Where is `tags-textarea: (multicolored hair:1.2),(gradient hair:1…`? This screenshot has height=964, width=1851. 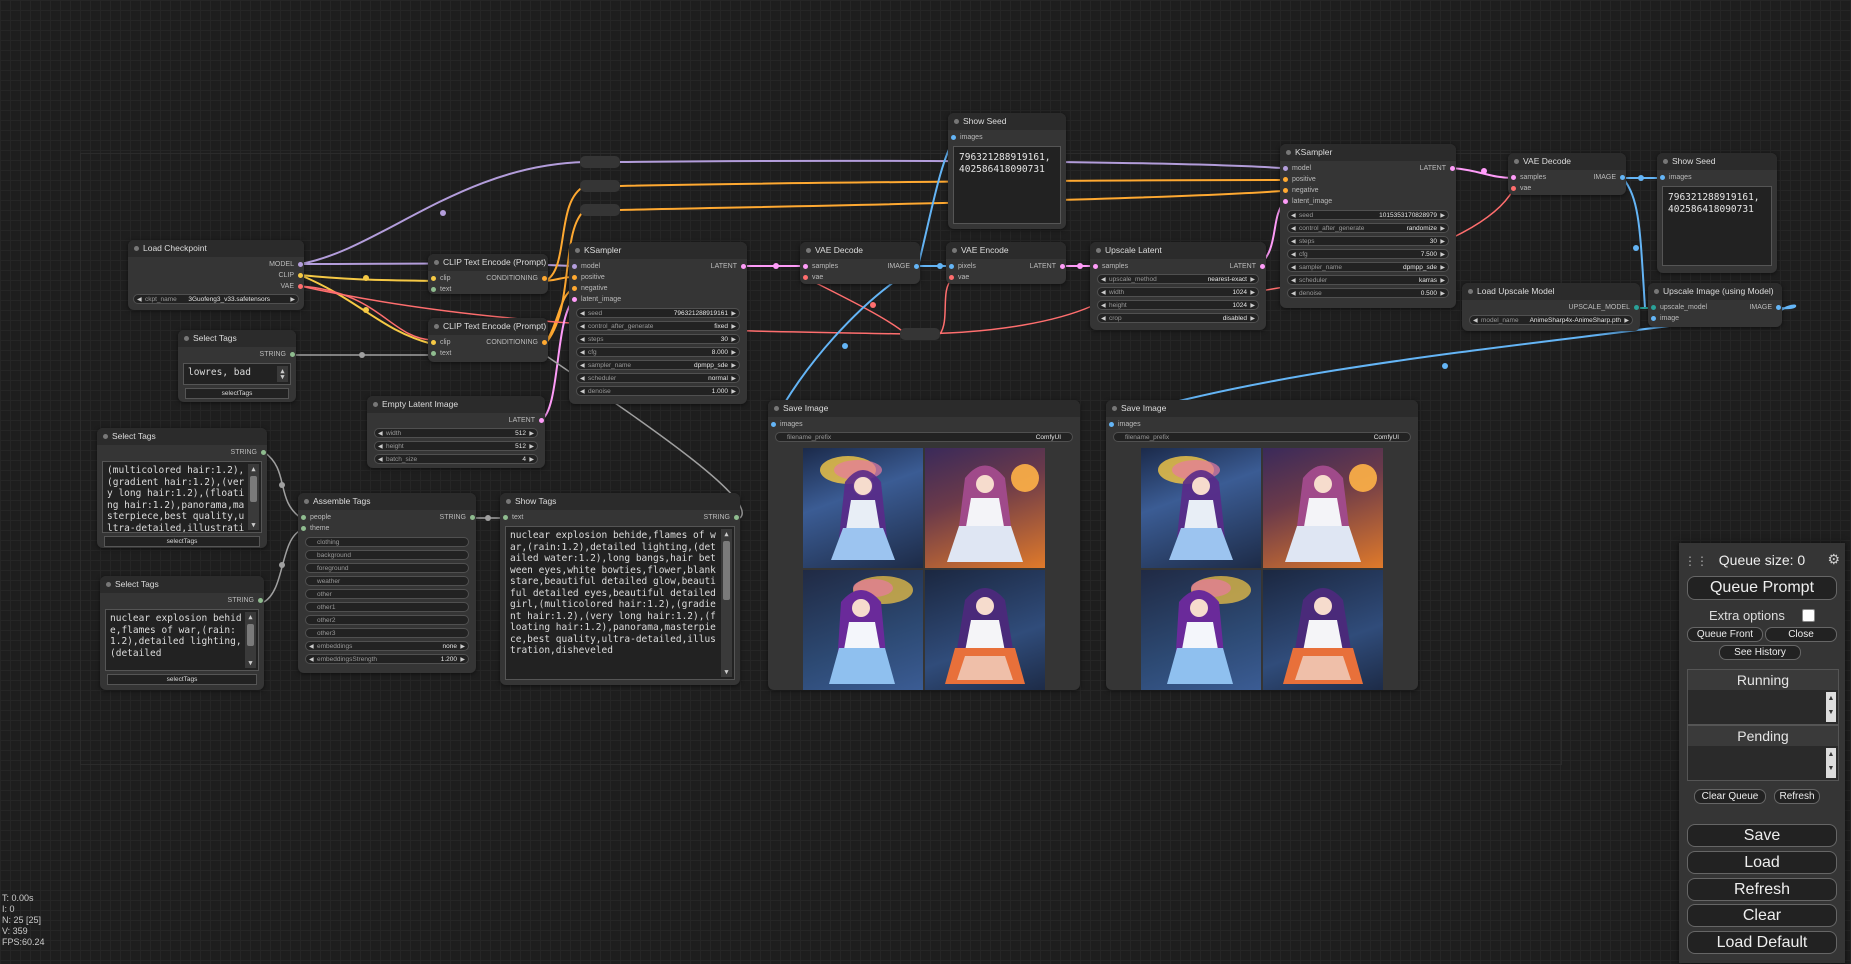
tags-textarea: (multicolored hair:1.2),(gradient hair:1… is located at coordinates (182, 497).